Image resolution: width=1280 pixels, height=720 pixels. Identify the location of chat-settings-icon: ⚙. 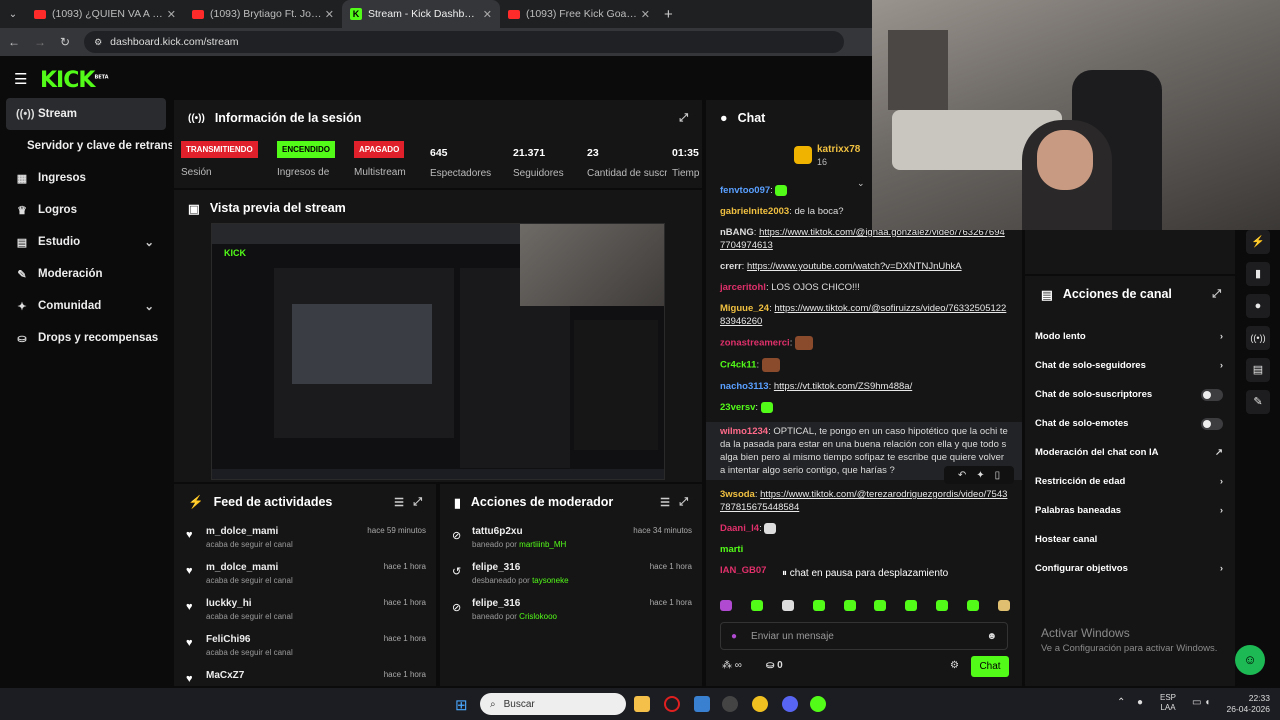
(954, 665).